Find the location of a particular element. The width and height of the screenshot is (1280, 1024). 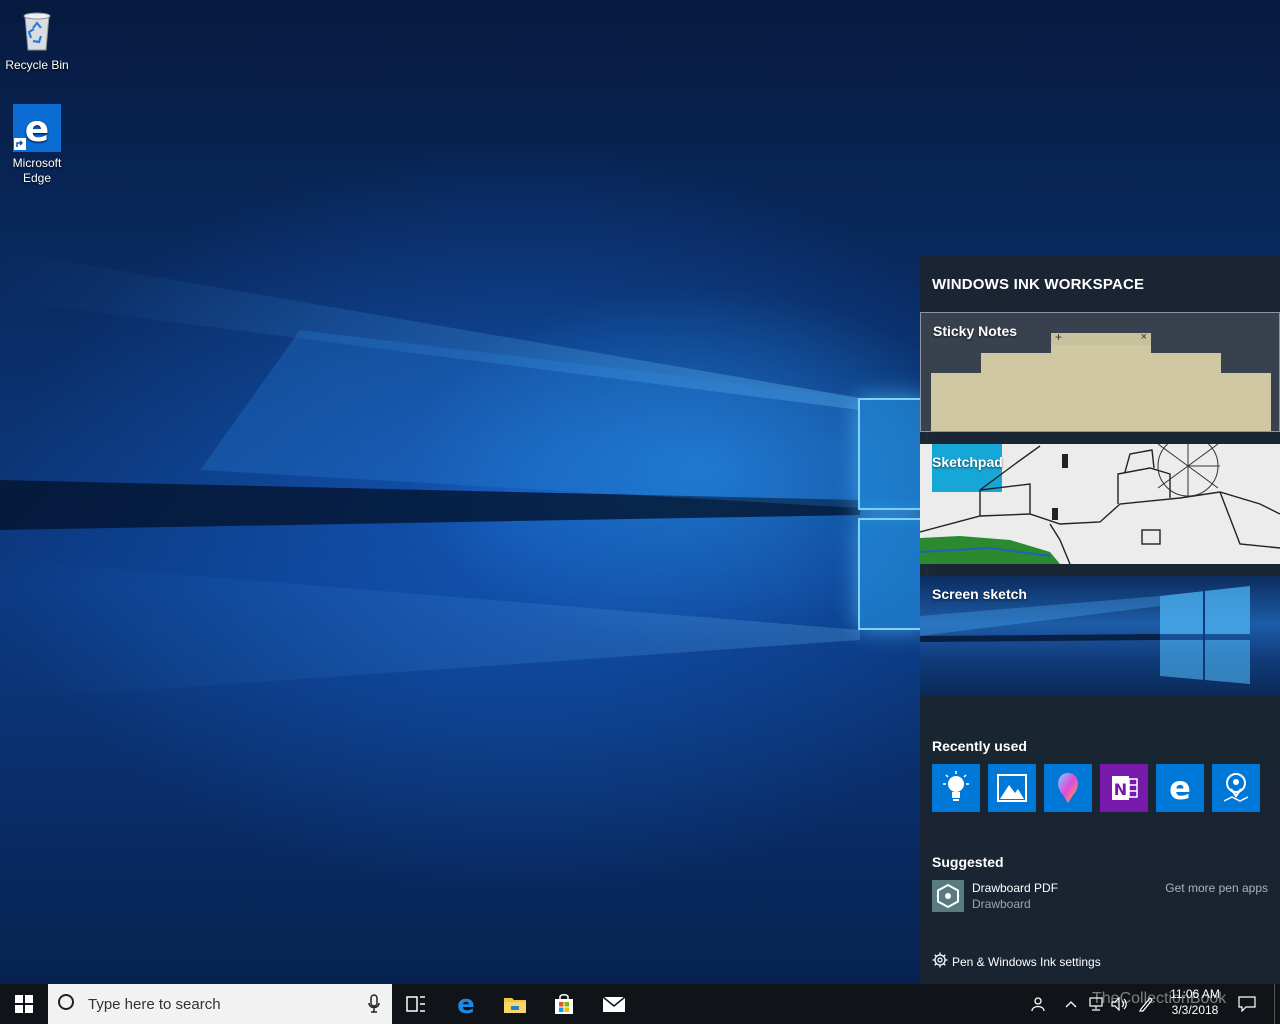

suggested-heading: Suggested is located at coordinates (968, 862).